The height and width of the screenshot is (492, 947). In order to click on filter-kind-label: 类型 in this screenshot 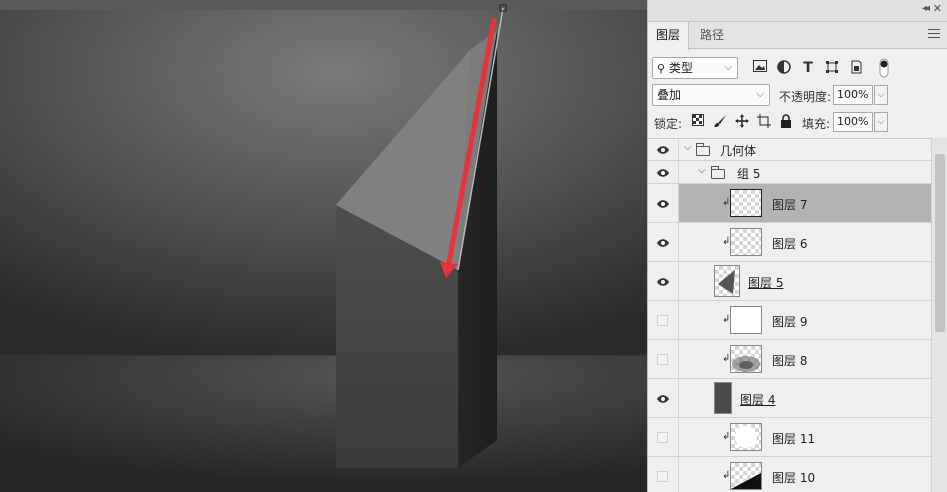, I will do `click(680, 68)`.